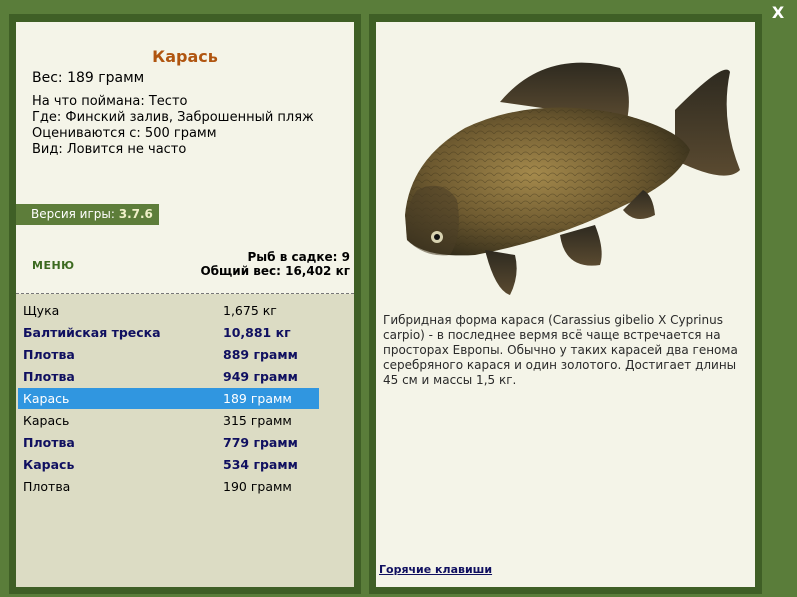 The image size is (797, 597). Describe the element at coordinates (250, 310) in the screenshot. I see `catch-row-weight: 1,675 кг` at that location.